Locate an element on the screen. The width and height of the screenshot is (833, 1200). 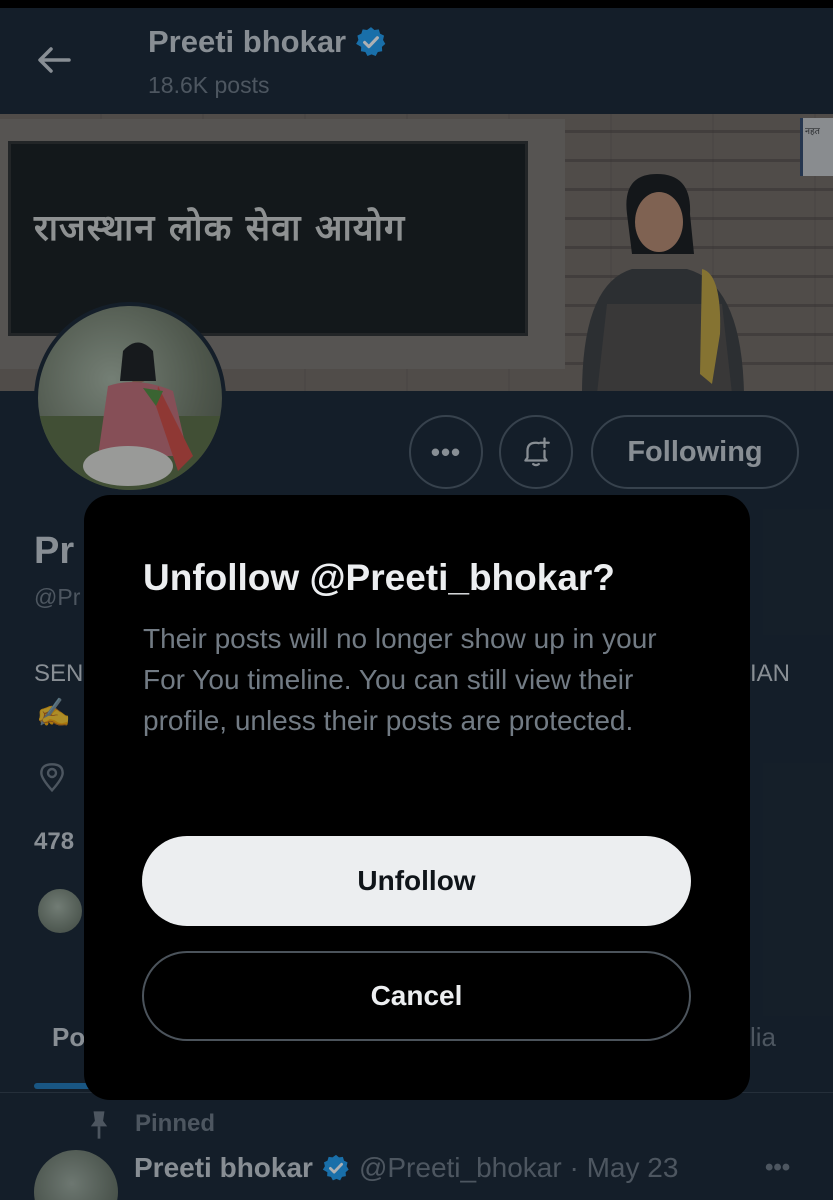
cancel-button: Cancel is located at coordinates (416, 996).